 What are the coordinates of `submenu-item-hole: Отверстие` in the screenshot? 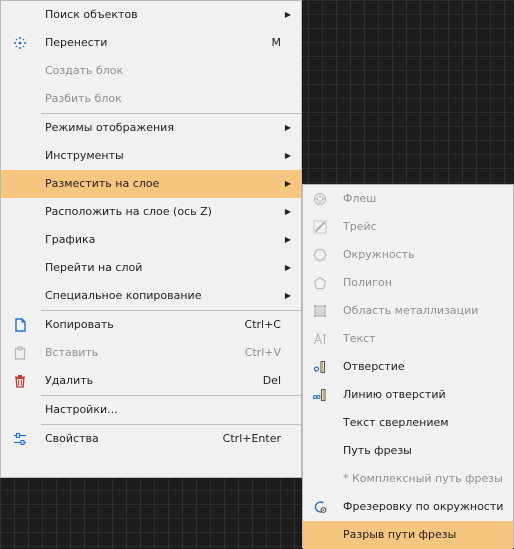 It's located at (408, 367).